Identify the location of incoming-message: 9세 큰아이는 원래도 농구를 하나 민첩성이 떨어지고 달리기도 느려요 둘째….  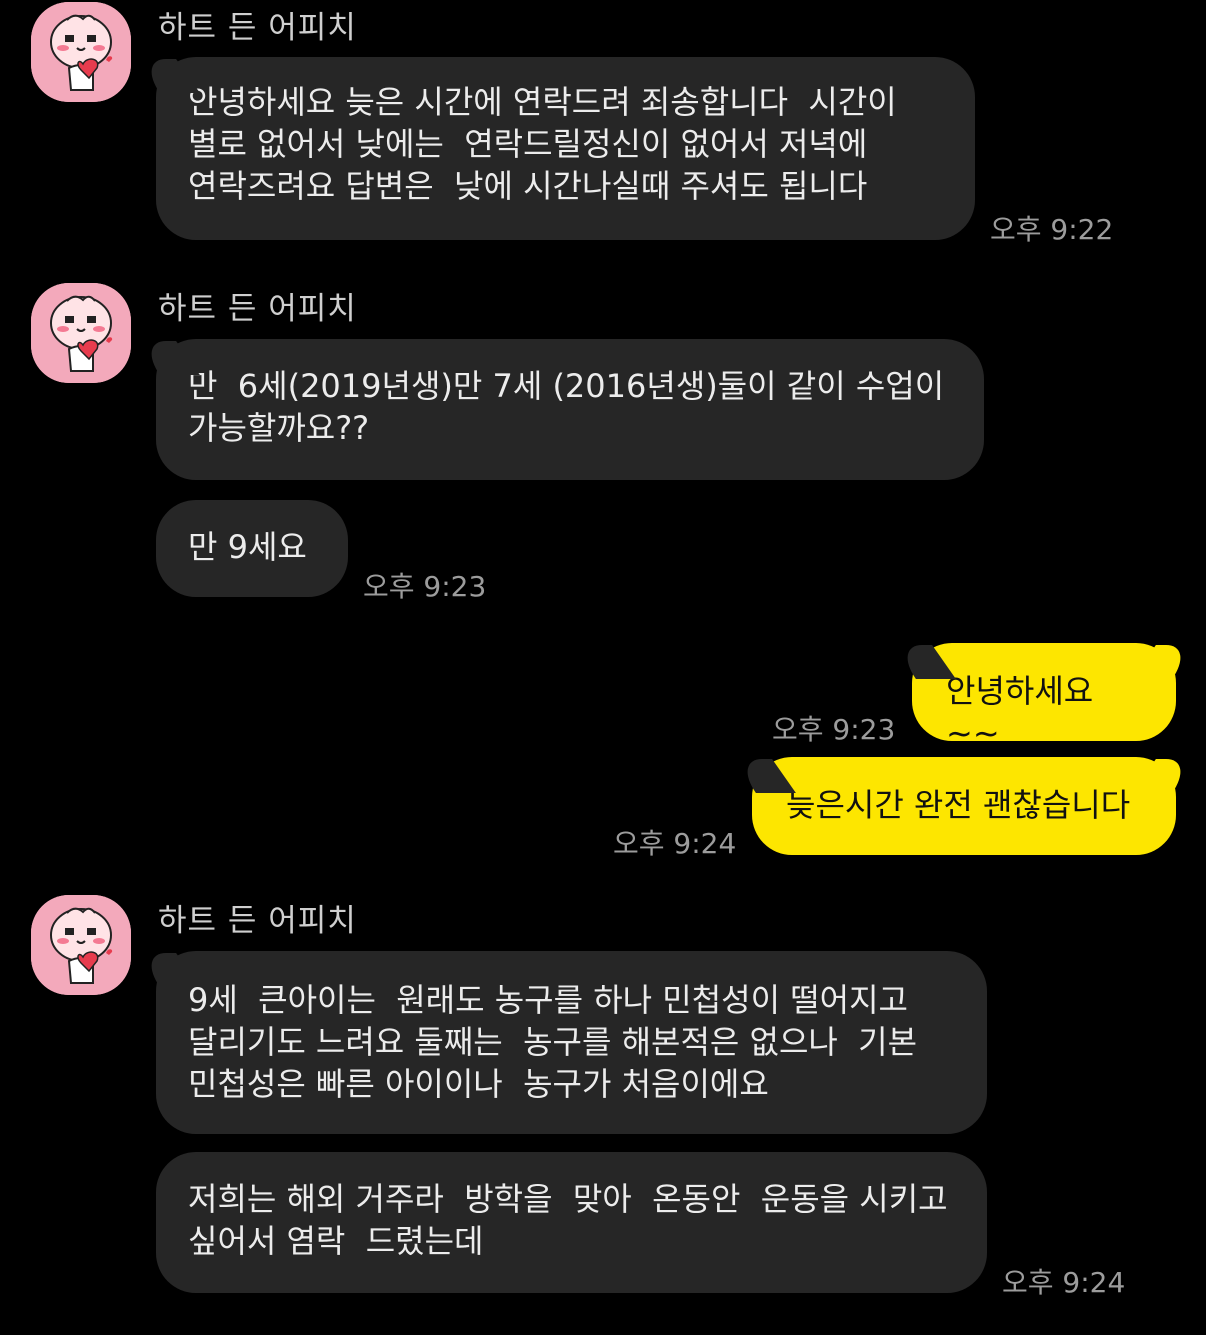
(571, 1042).